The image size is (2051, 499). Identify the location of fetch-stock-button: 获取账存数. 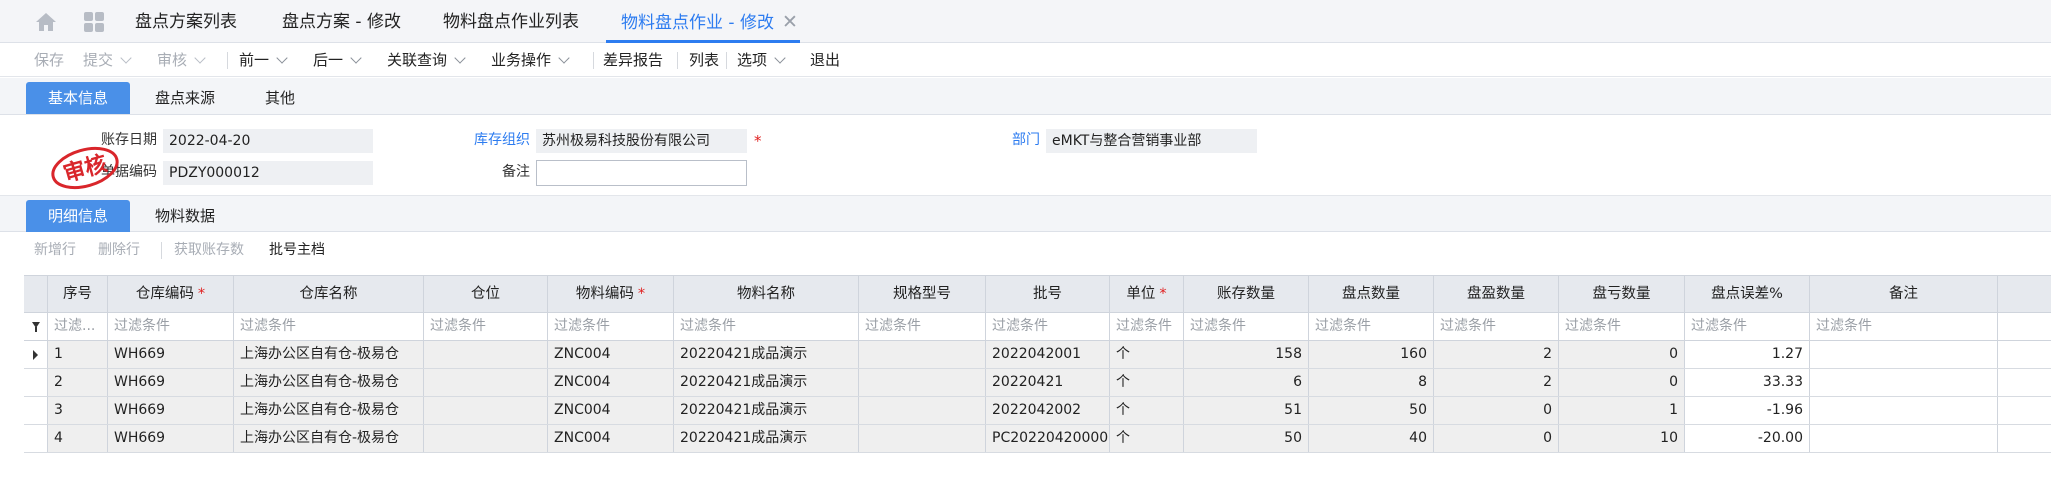
(209, 250).